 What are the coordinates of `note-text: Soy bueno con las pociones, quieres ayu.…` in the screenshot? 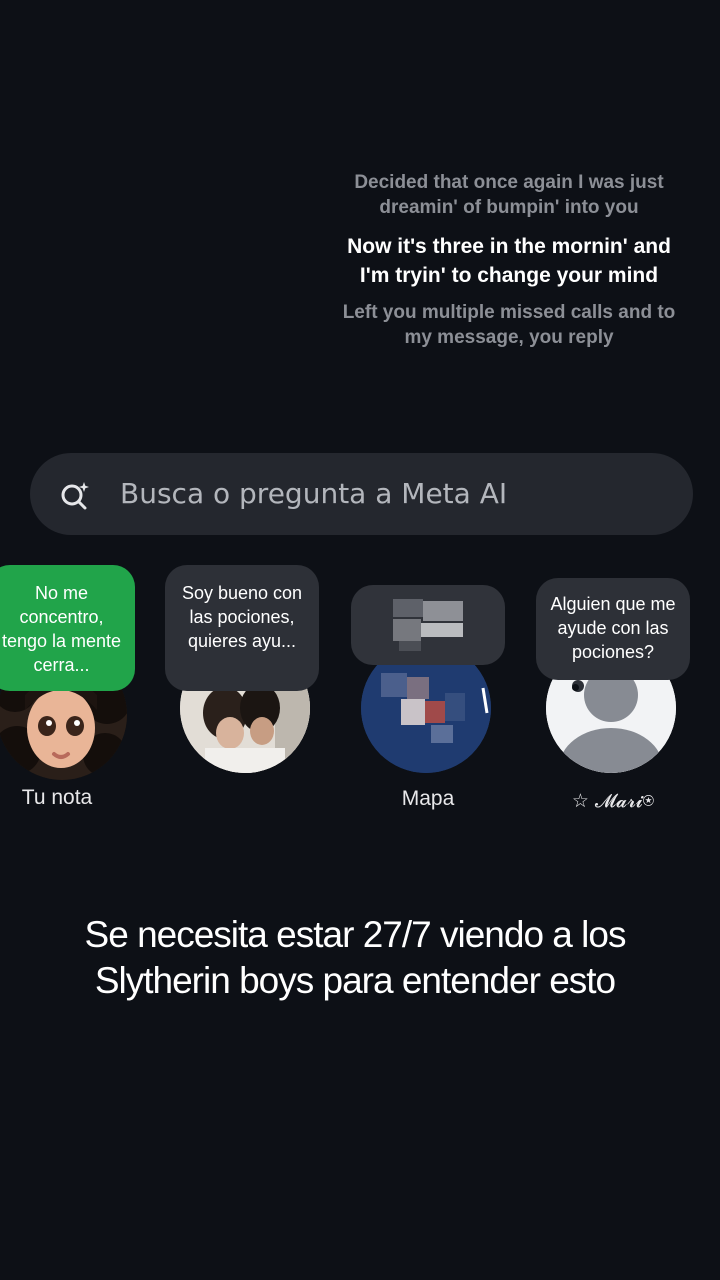 It's located at (242, 617).